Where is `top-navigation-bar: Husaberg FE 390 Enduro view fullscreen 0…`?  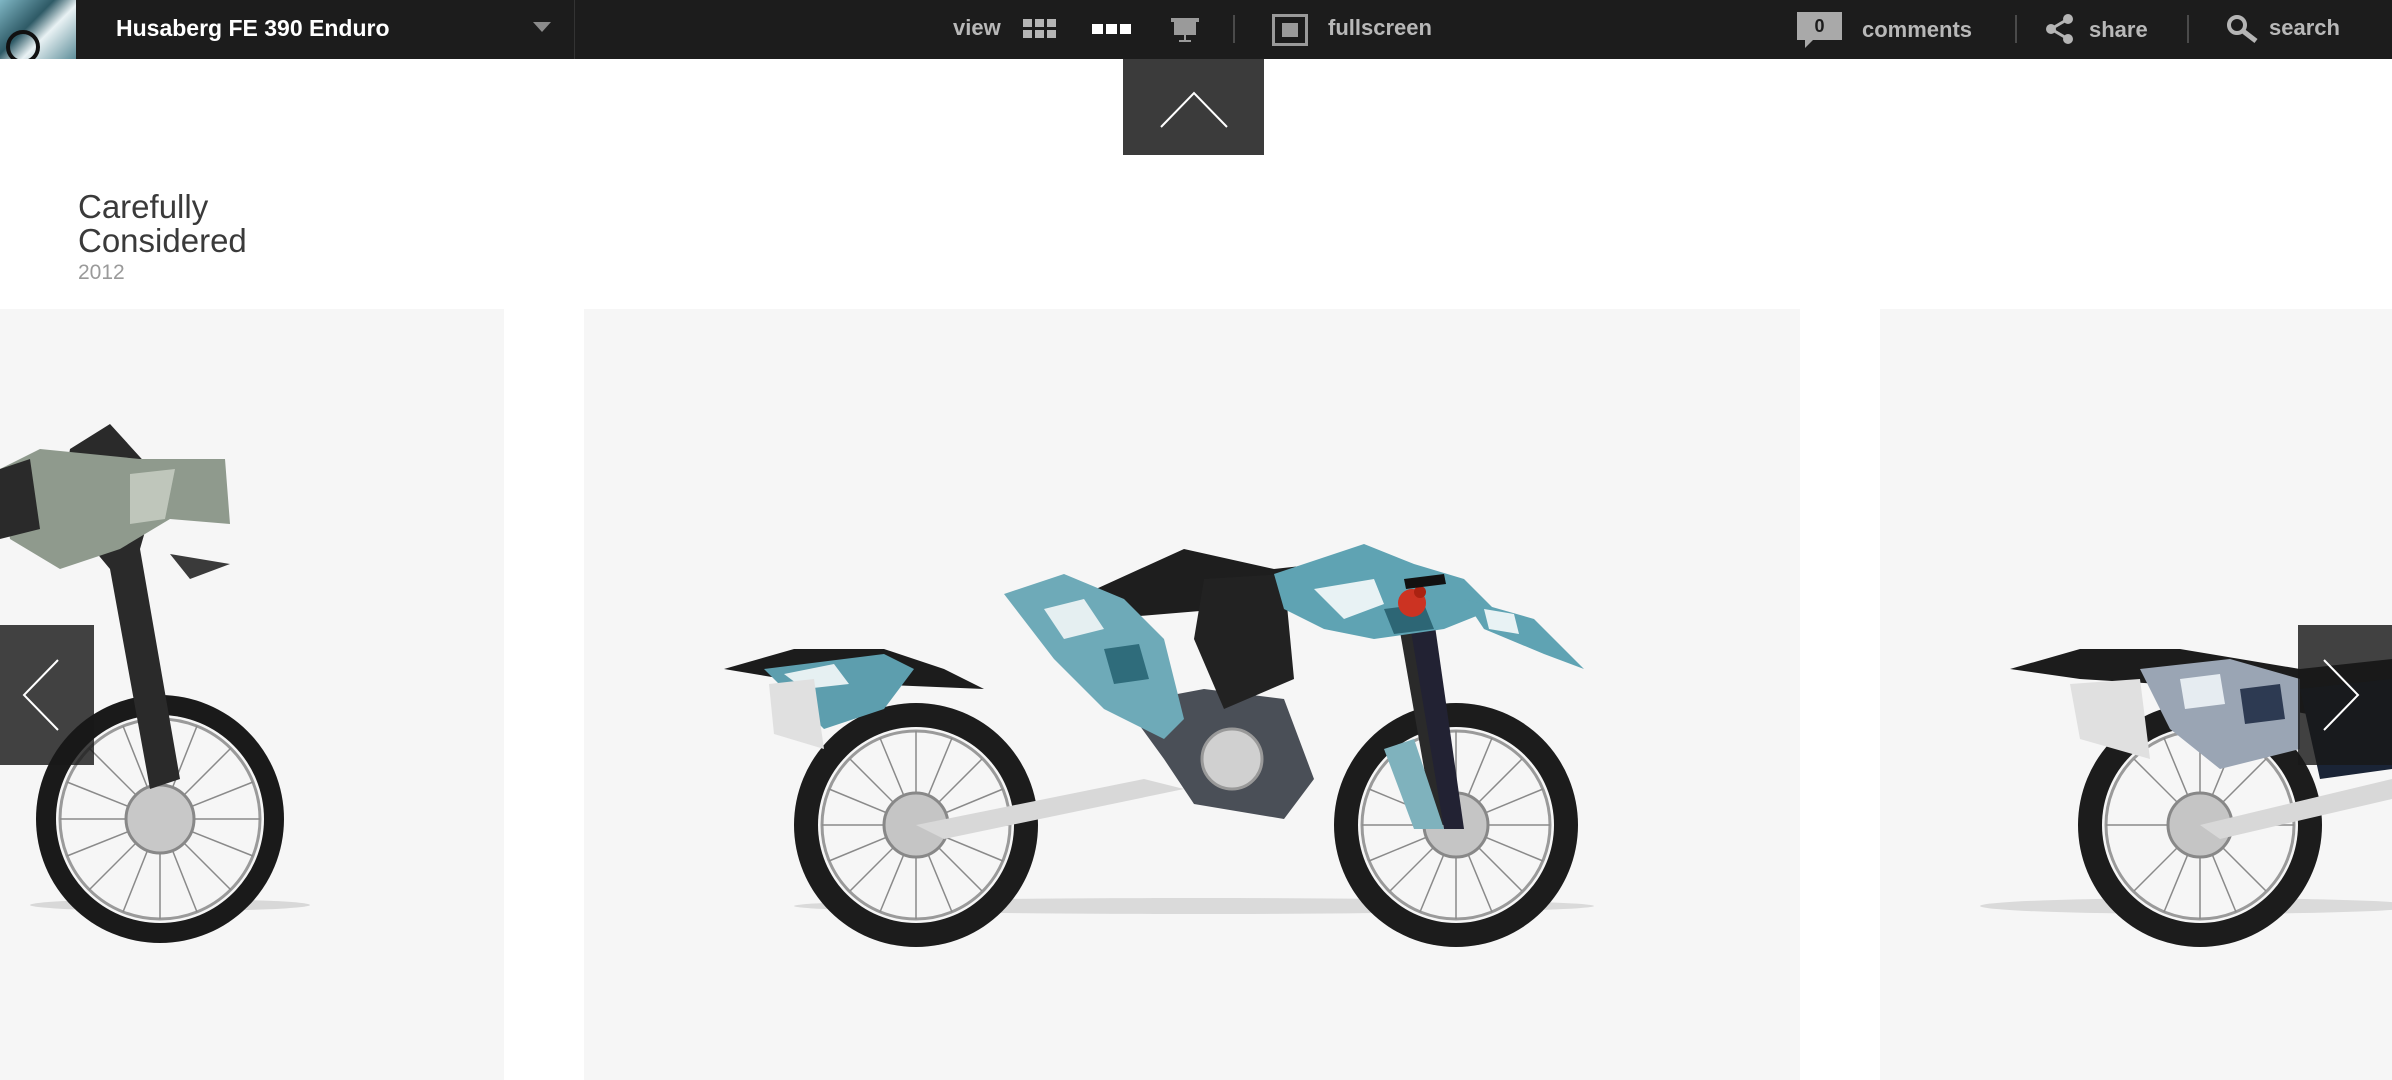
top-navigation-bar: Husaberg FE 390 Enduro view fullscreen 0… is located at coordinates (1196, 29).